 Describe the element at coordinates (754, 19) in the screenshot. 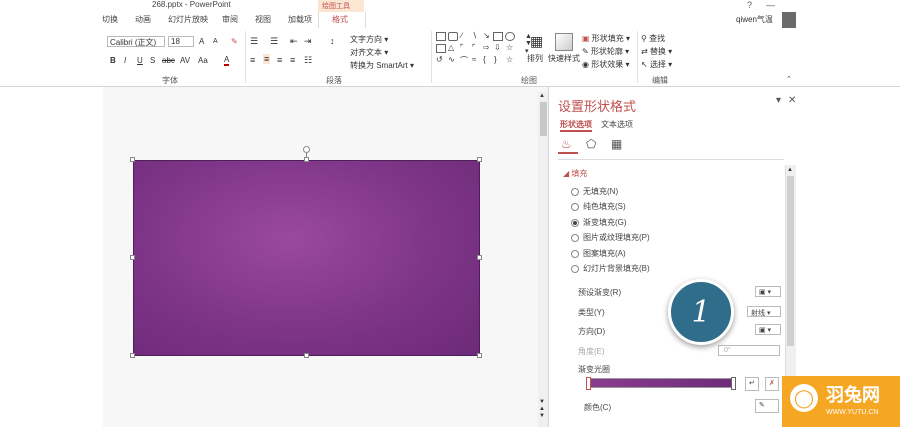

I see `user-name: qiwen气温` at that location.